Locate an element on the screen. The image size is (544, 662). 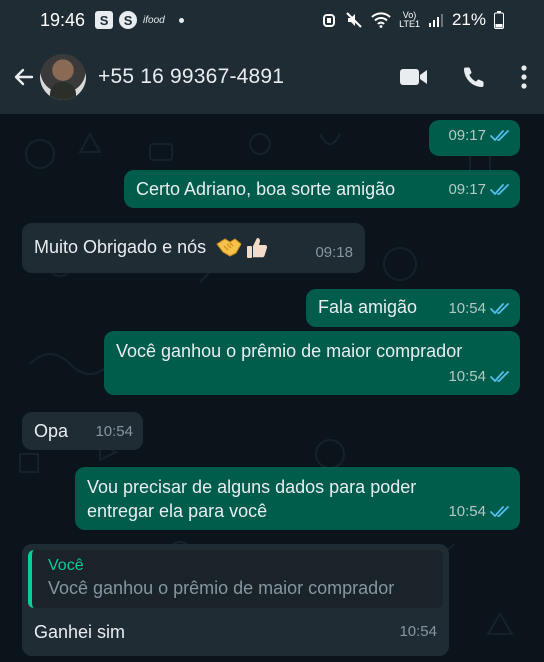
lte-label: LTE1 is located at coordinates (409, 24).